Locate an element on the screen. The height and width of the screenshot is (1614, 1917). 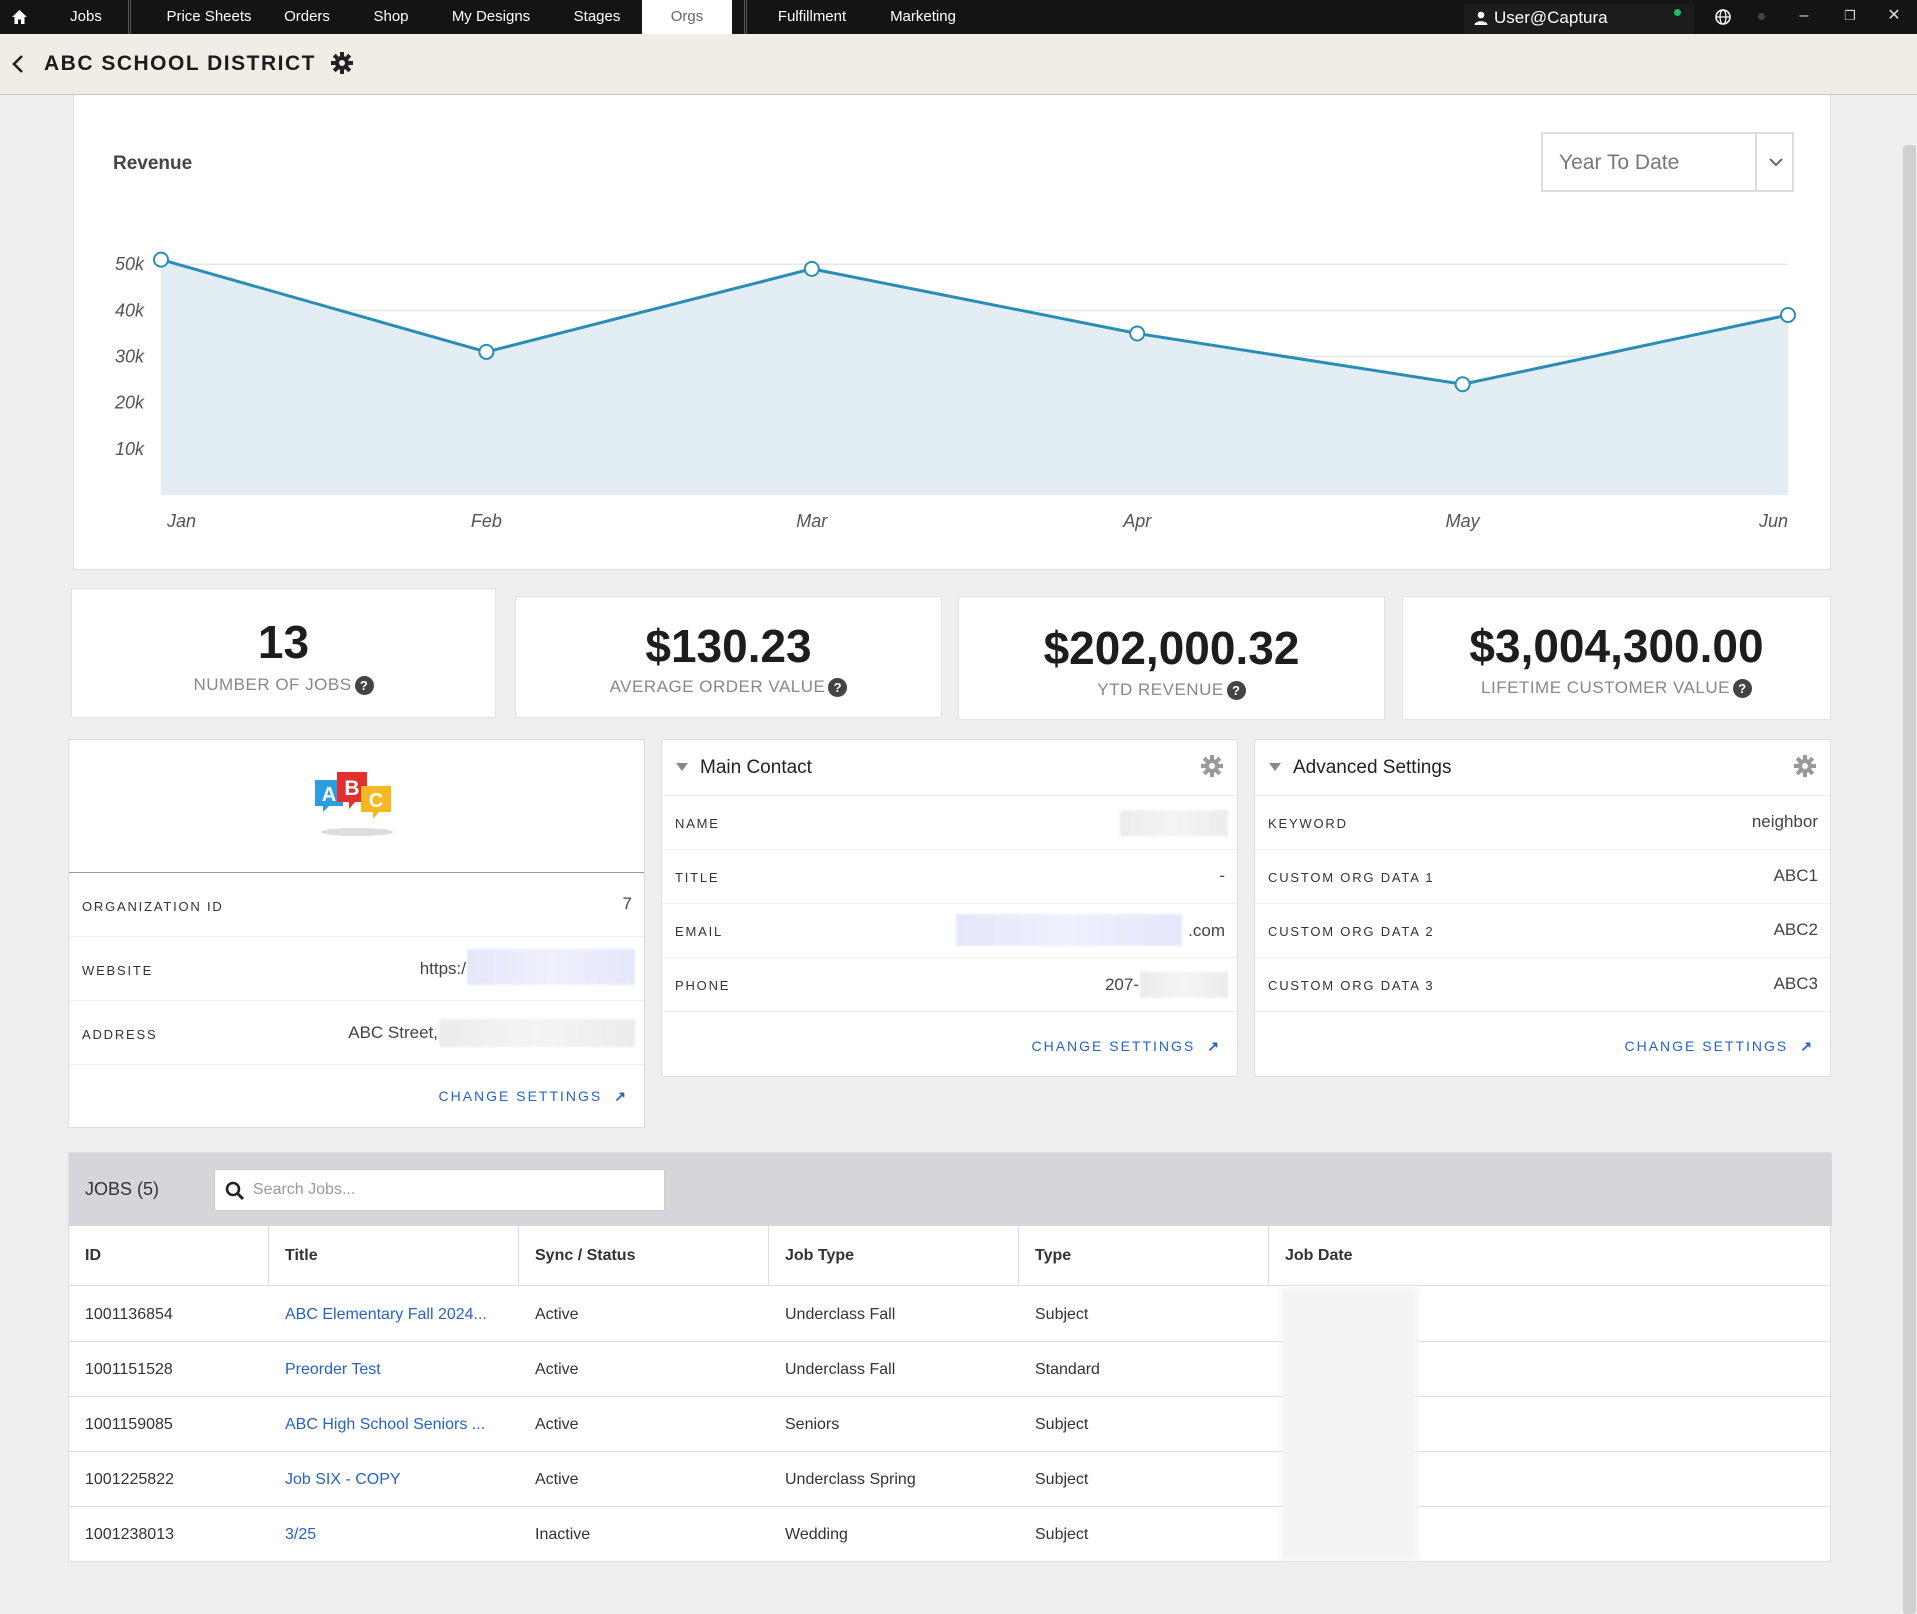
column-header-type: Type is located at coordinates (1144, 1256).